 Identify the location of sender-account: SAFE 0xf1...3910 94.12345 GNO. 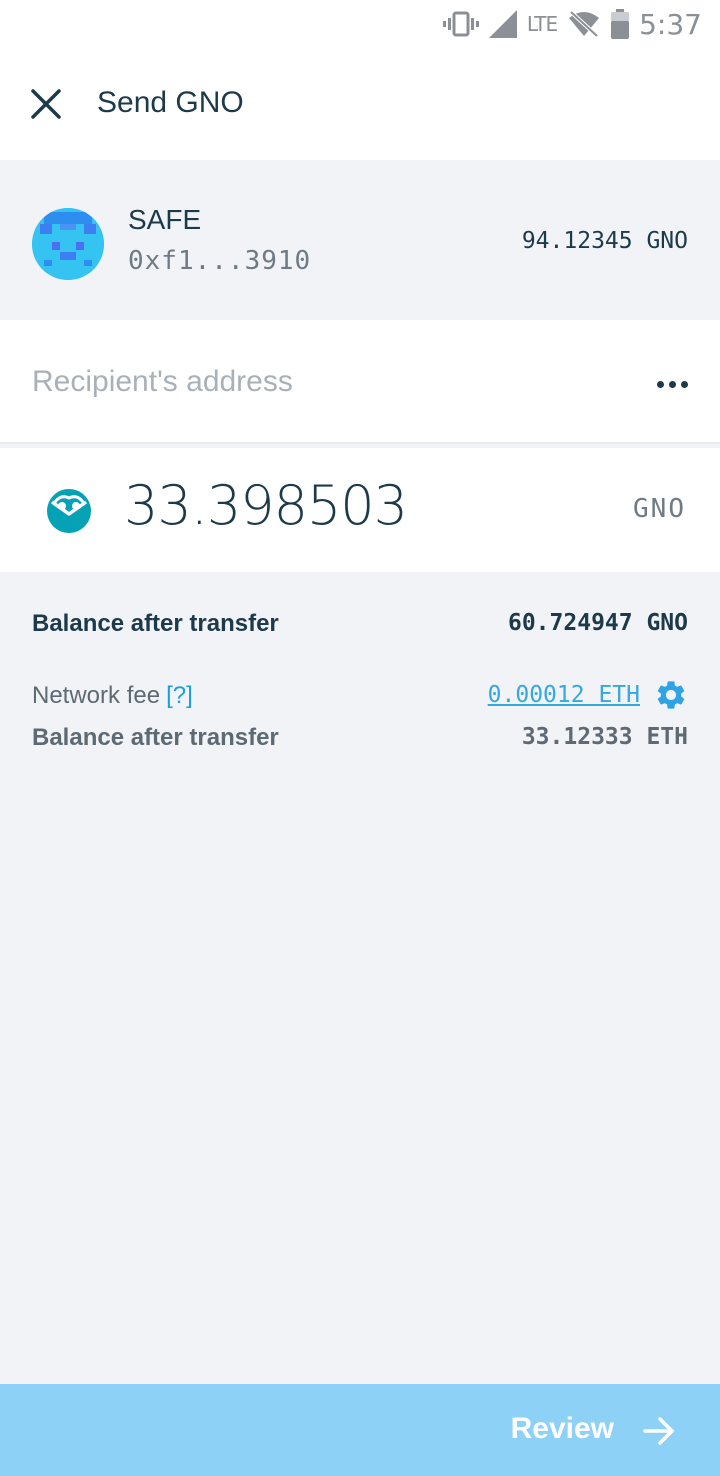
(360, 240).